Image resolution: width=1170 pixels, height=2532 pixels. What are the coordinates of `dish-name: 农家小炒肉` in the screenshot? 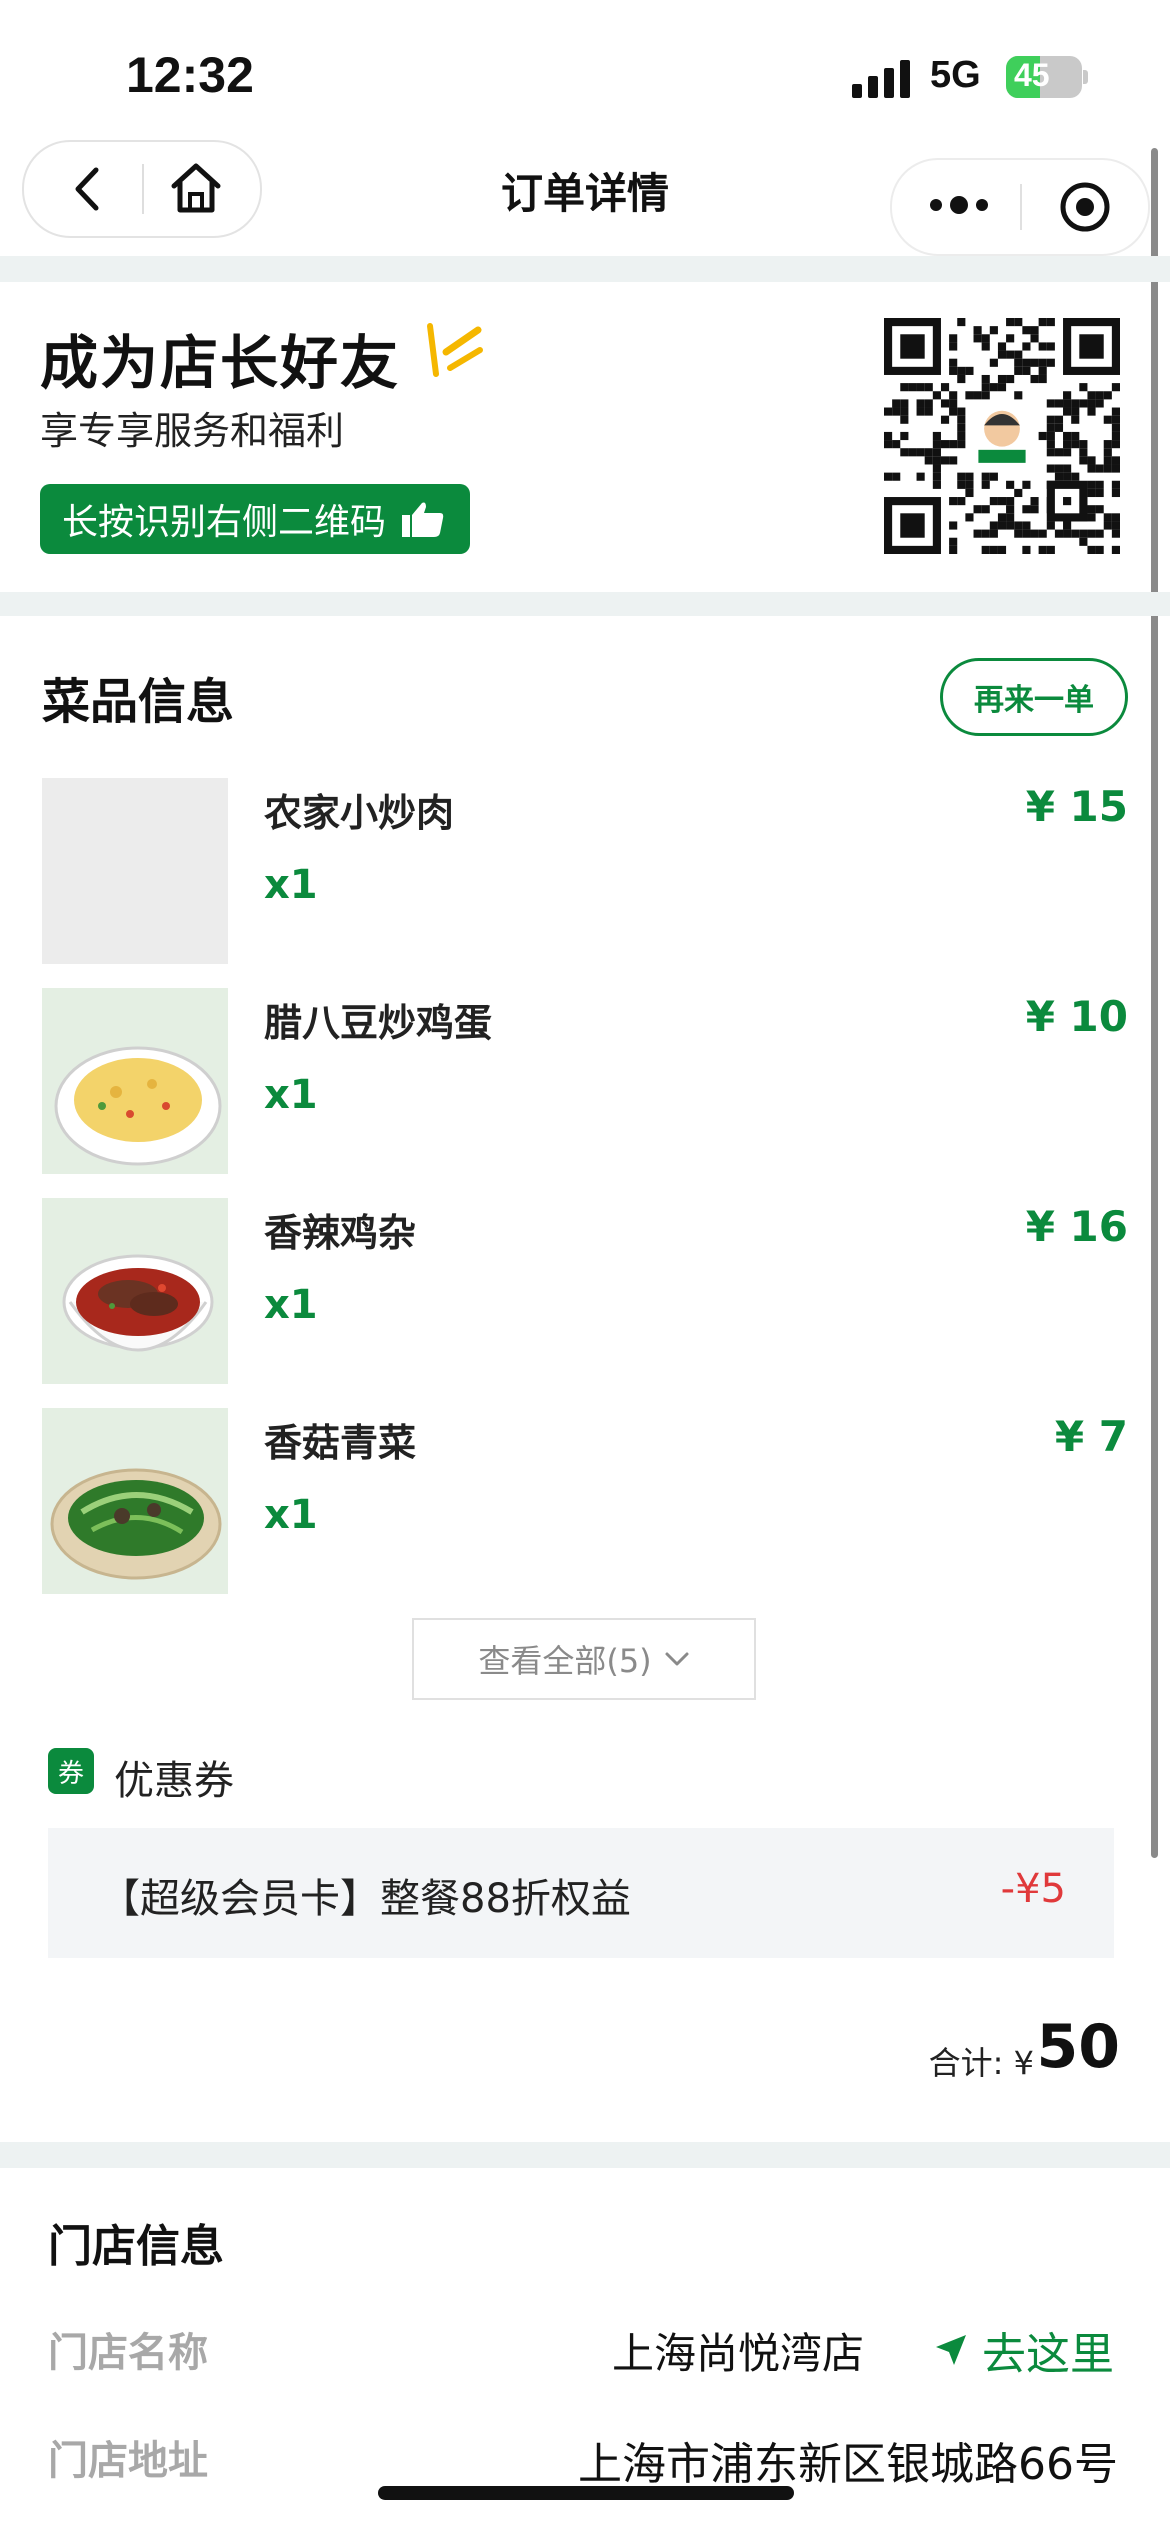 It's located at (359, 813).